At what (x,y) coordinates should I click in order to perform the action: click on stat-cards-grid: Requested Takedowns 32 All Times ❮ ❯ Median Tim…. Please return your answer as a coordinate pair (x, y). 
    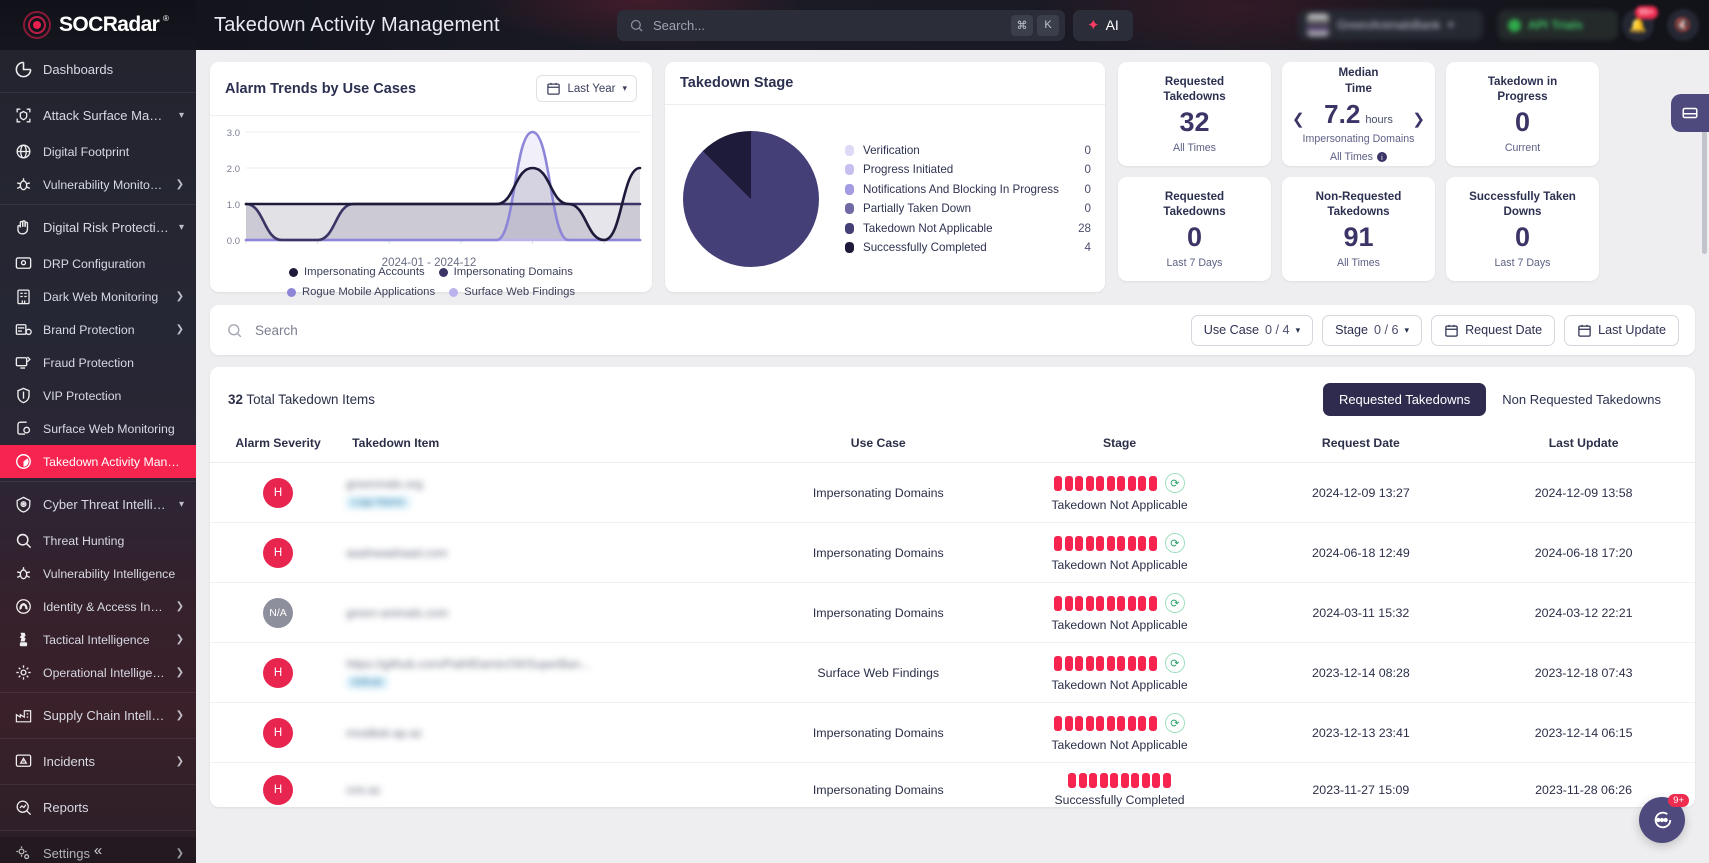
    Looking at the image, I should click on (1358, 171).